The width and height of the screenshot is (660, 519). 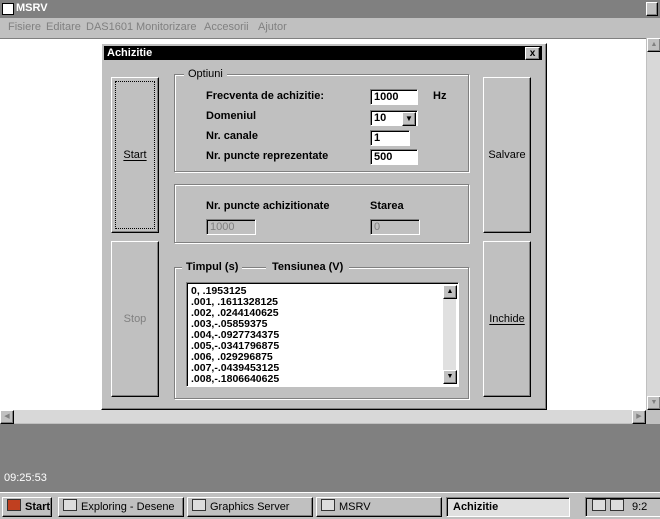 I want to click on windows-logo-icon, so click(x=14, y=505).